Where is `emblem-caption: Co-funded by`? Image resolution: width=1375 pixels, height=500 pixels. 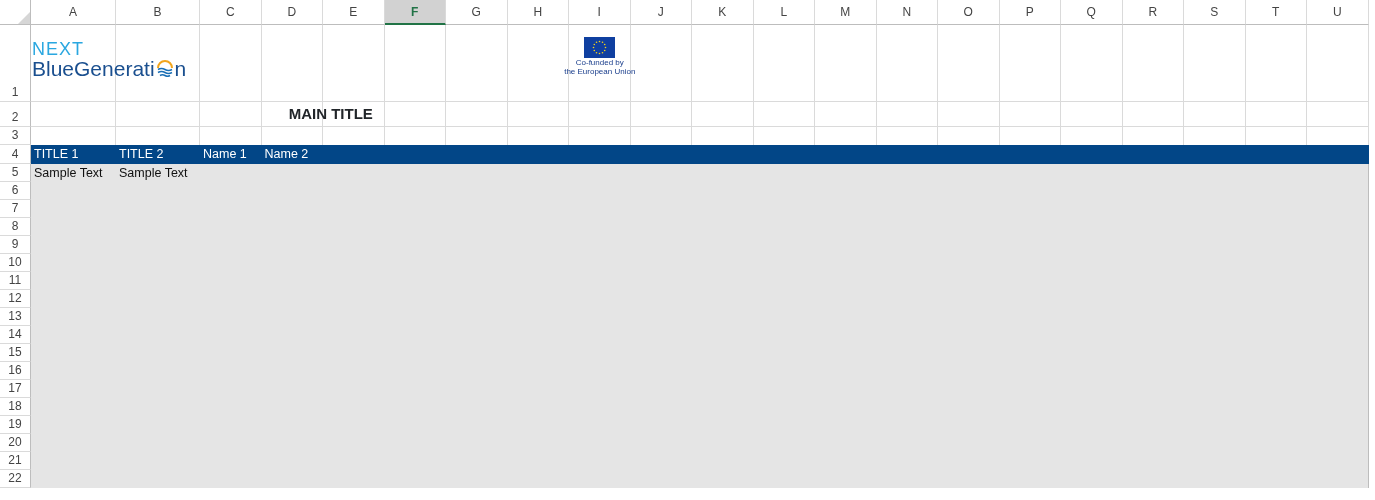
emblem-caption: Co-funded by is located at coordinates (599, 63).